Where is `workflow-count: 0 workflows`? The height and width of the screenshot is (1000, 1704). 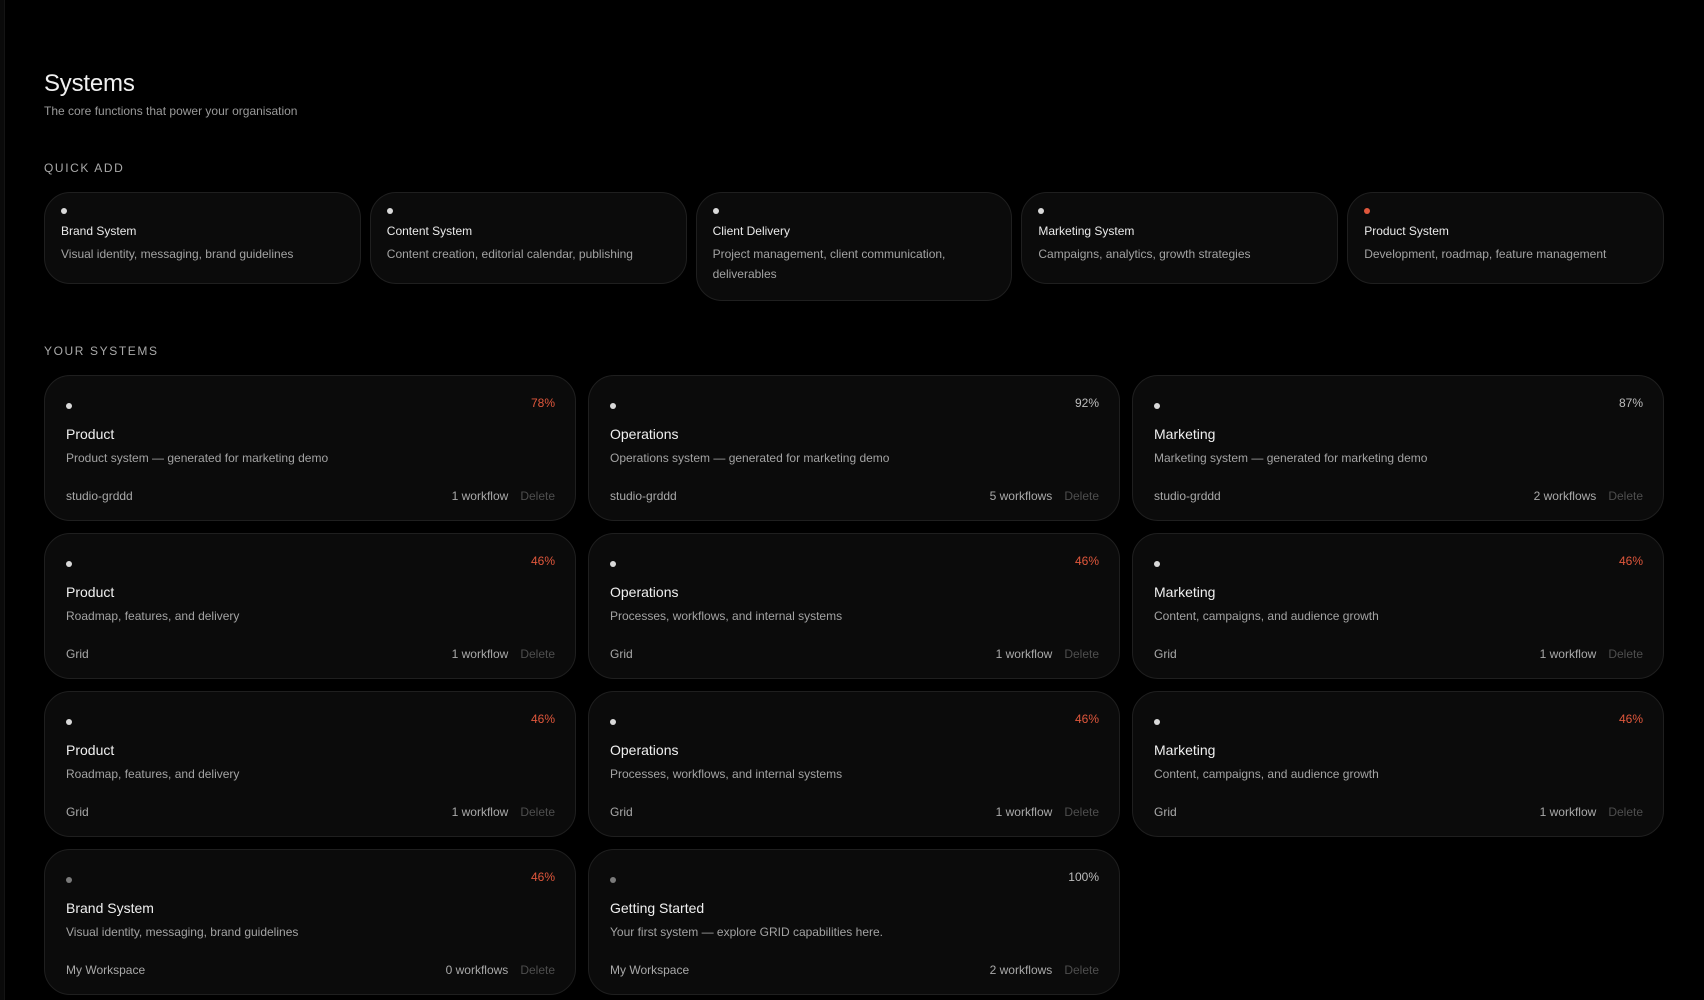
workflow-count: 0 workflows is located at coordinates (477, 970).